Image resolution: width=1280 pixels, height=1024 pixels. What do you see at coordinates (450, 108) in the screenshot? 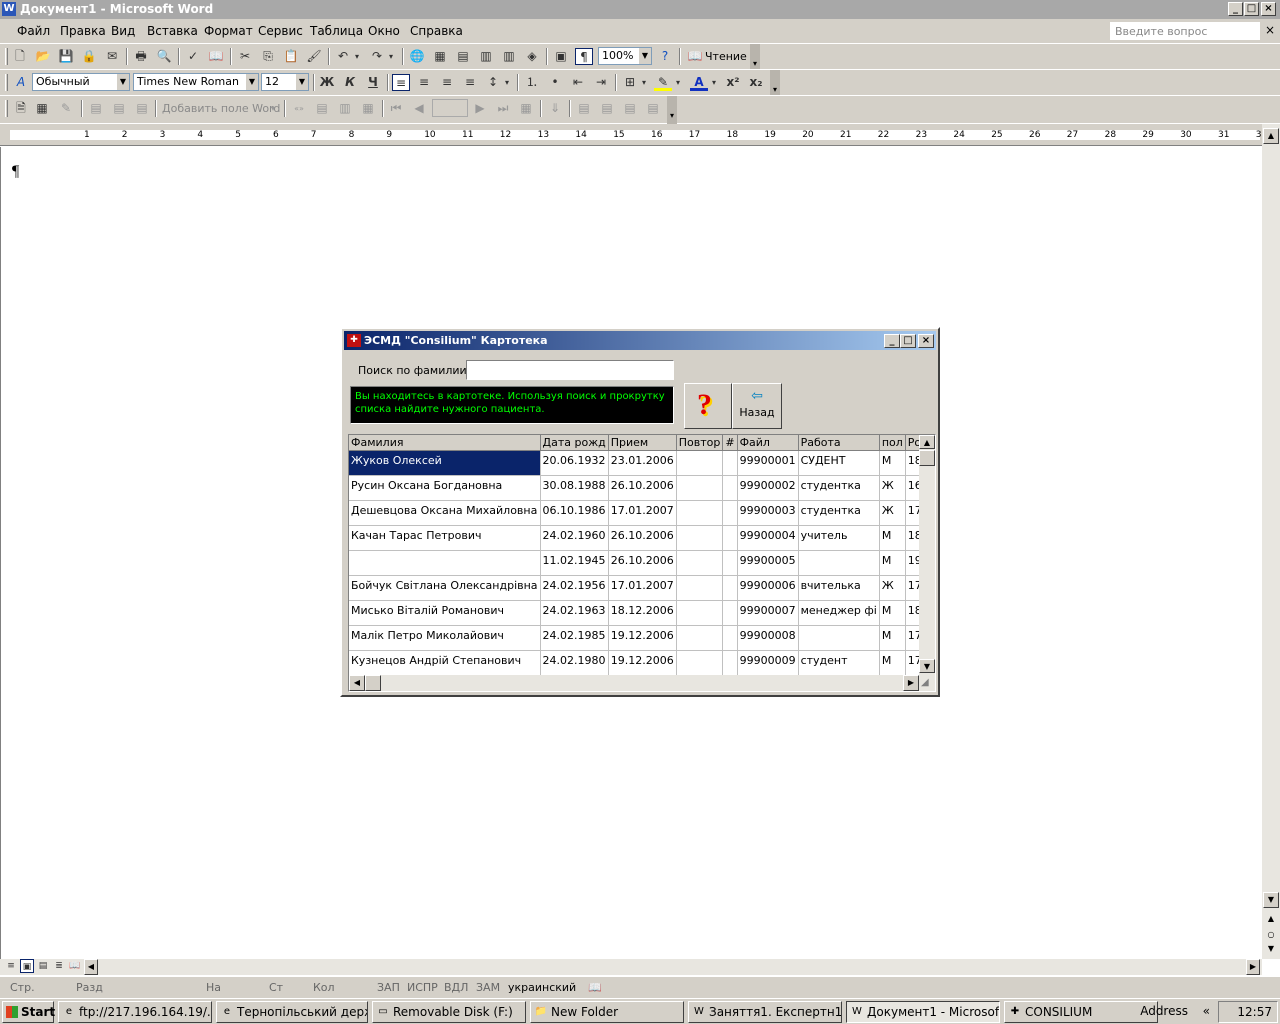
I see `record-number-input` at bounding box center [450, 108].